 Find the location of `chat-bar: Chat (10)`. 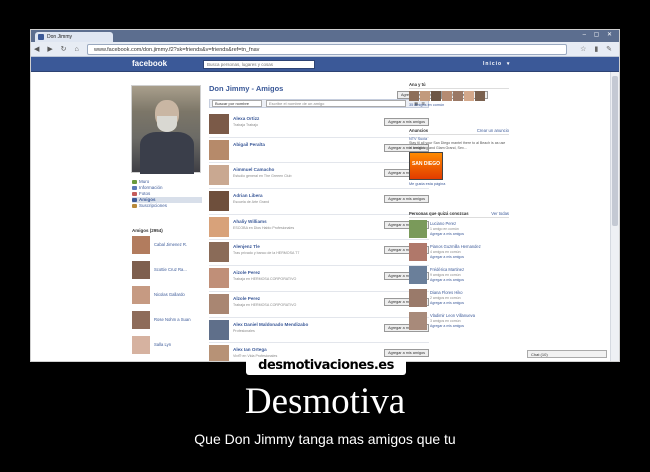

chat-bar: Chat (10) is located at coordinates (567, 354).